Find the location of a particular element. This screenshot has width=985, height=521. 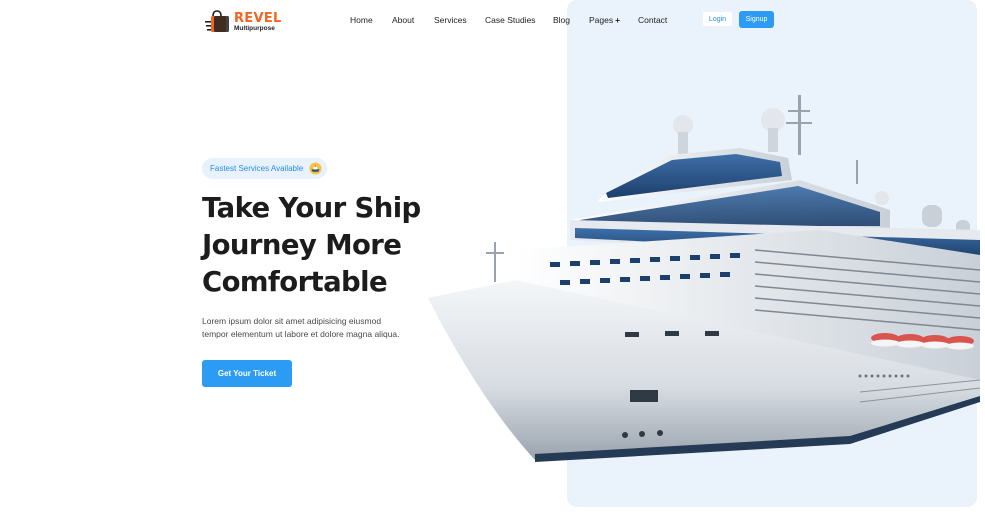

login-button: Login is located at coordinates (717, 19).